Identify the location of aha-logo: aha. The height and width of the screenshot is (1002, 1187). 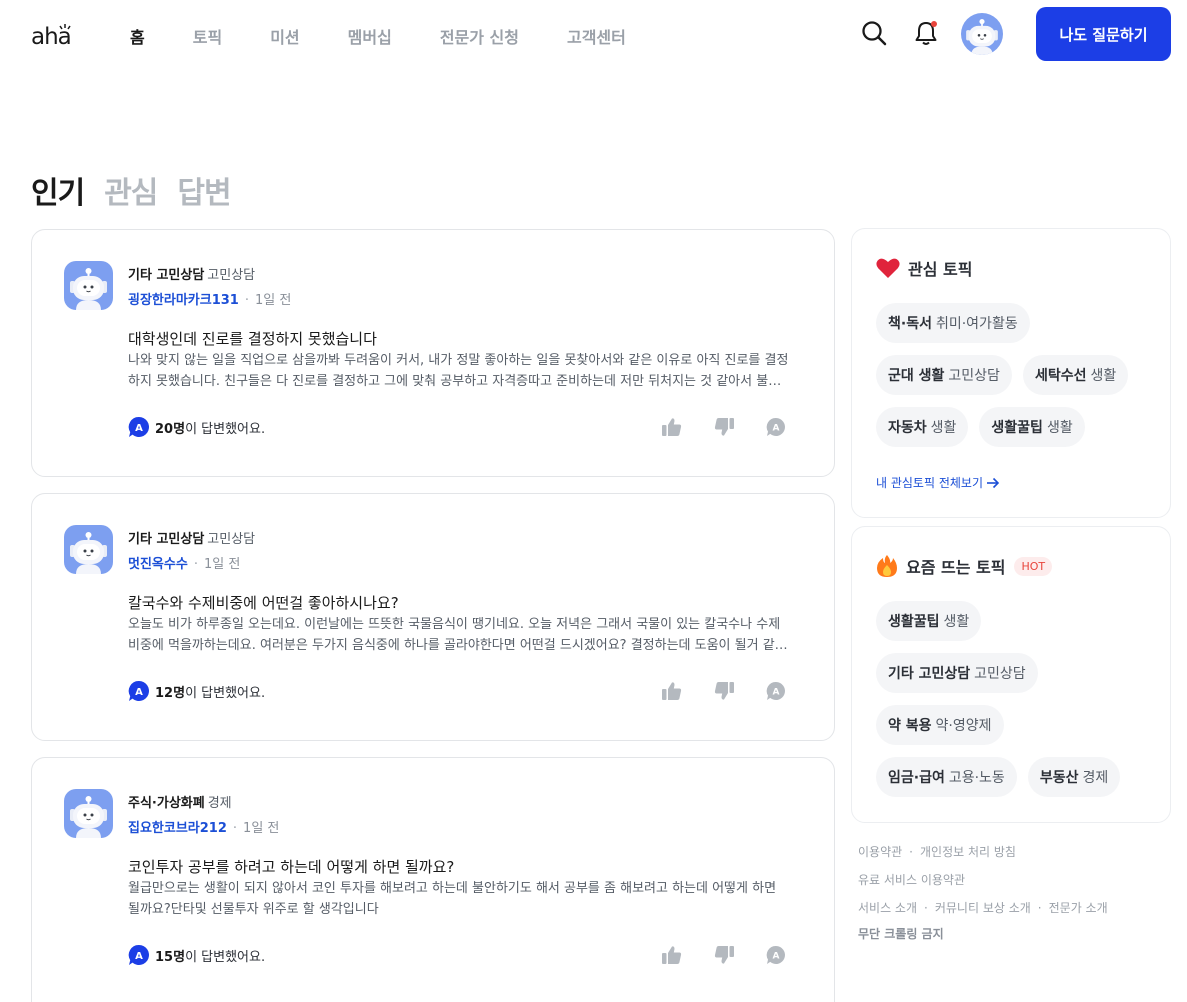
(56, 34).